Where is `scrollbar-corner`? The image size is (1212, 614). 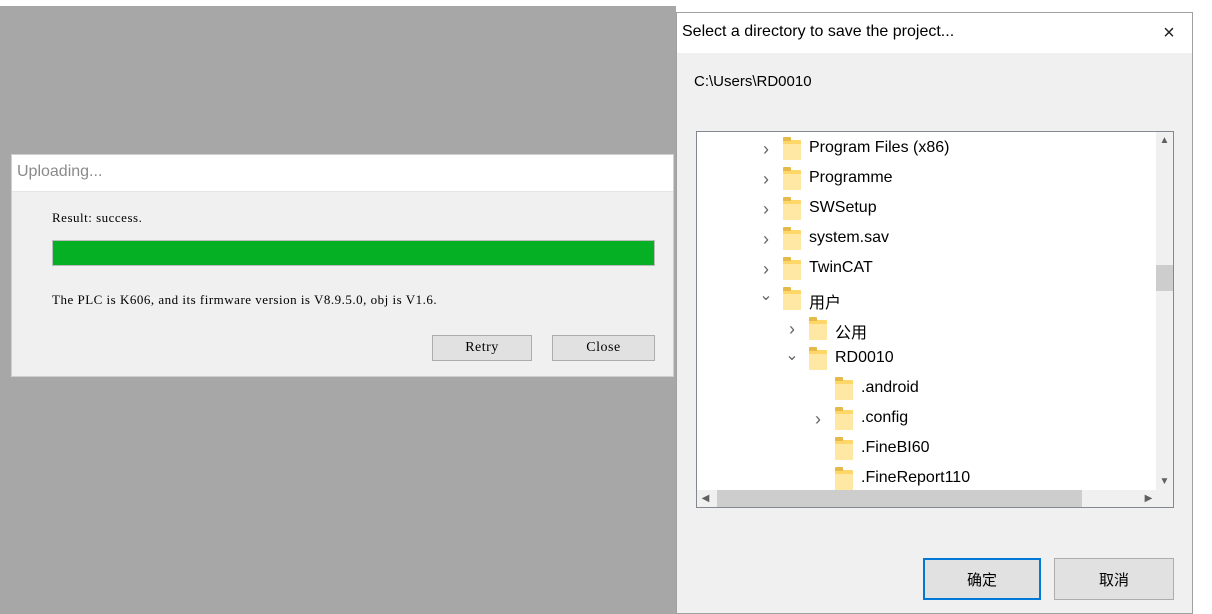
scrollbar-corner is located at coordinates (1164, 498).